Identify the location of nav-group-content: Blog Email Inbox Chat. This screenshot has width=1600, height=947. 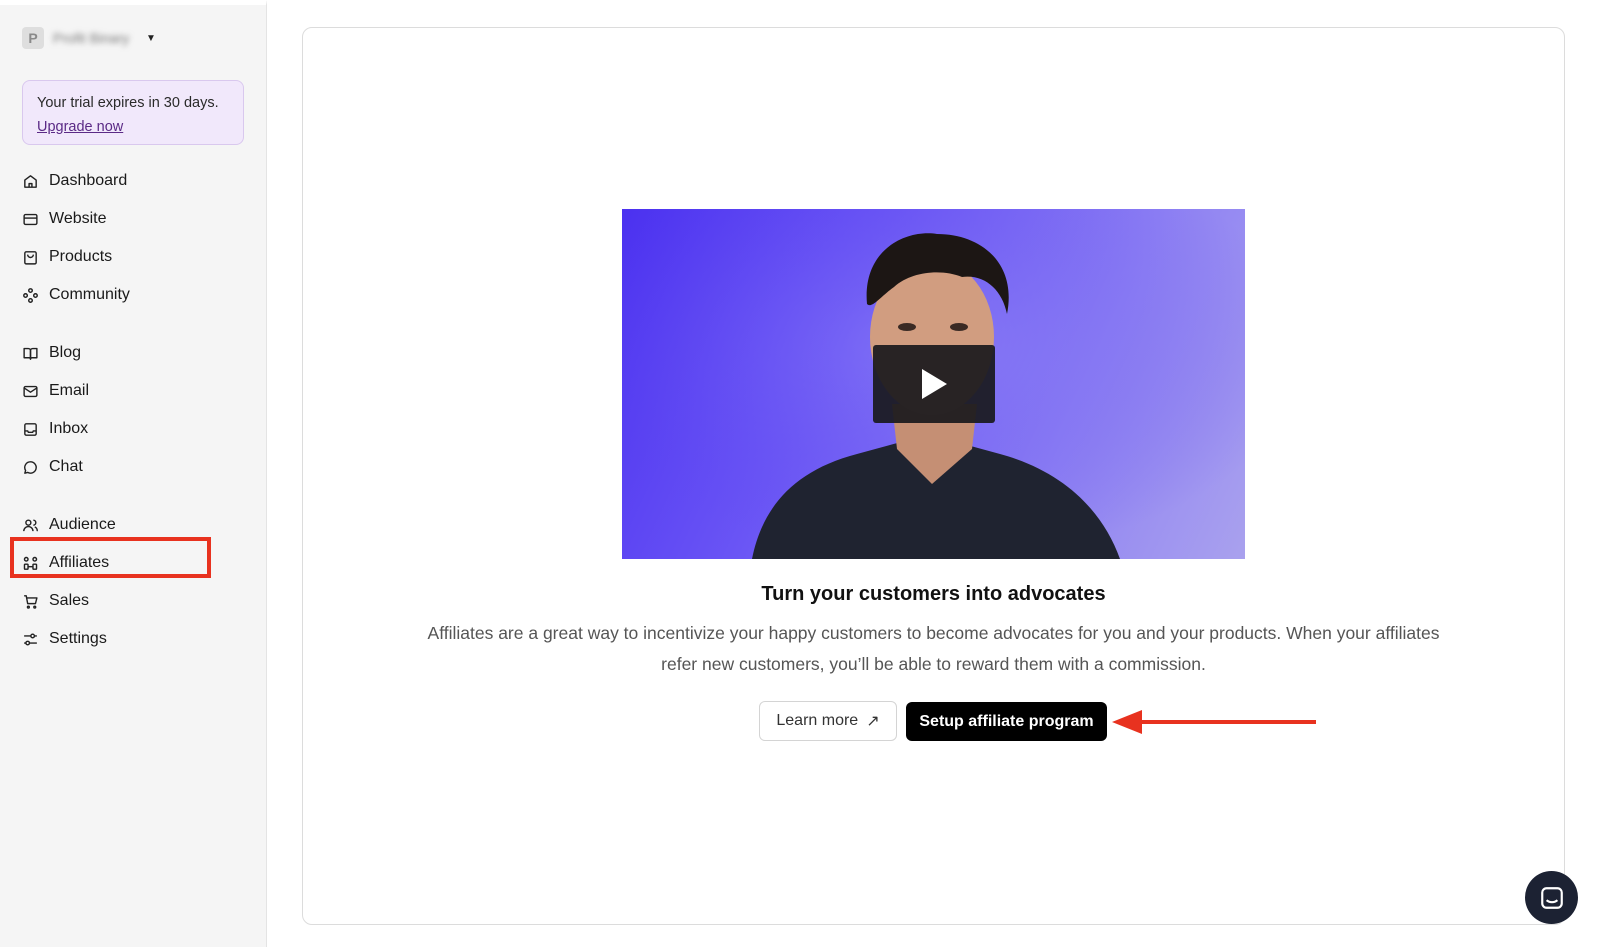
(55, 410).